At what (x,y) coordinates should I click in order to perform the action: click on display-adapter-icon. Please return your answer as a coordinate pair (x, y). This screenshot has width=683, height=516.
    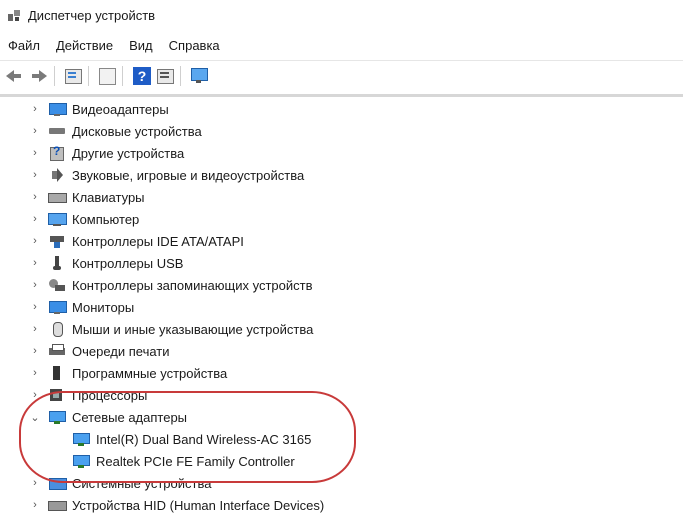
    Looking at the image, I should click on (57, 109).